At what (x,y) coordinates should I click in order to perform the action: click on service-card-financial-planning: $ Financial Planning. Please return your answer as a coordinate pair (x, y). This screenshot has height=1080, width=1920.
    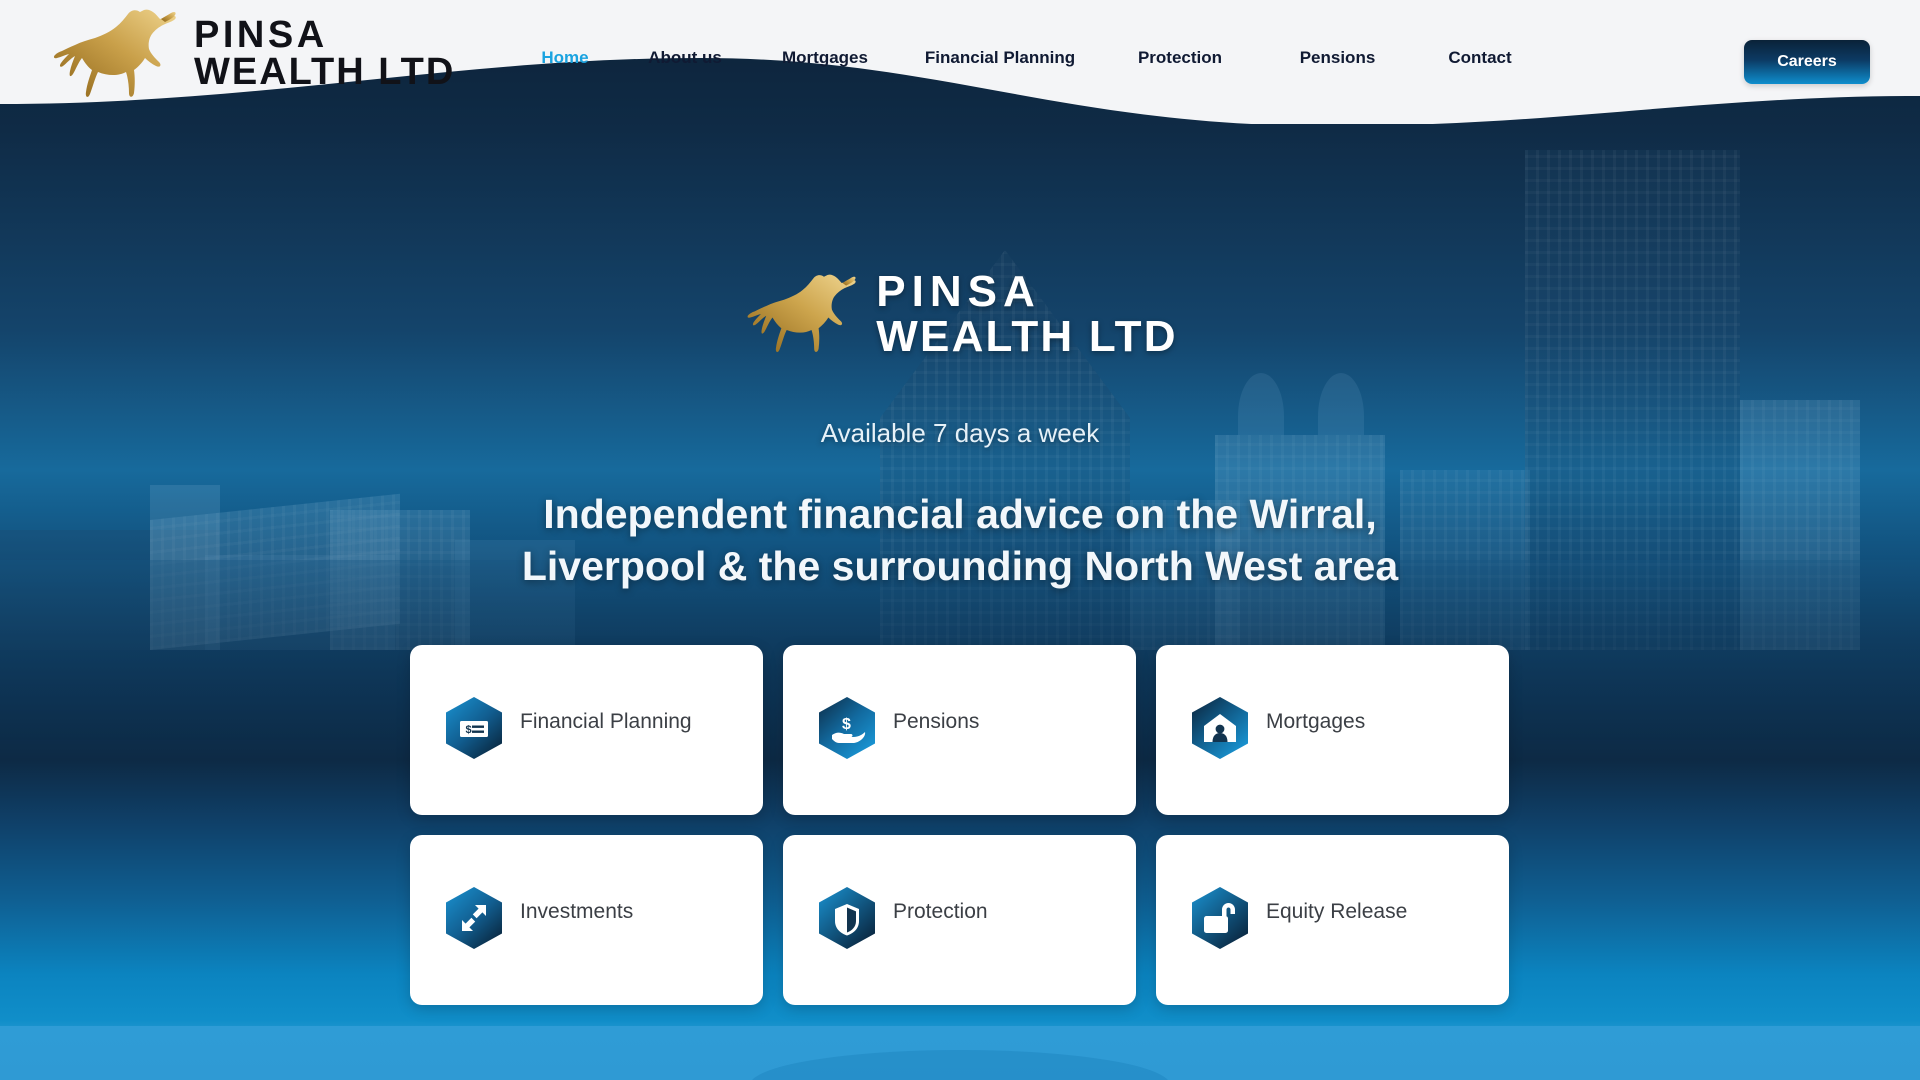
    Looking at the image, I should click on (586, 730).